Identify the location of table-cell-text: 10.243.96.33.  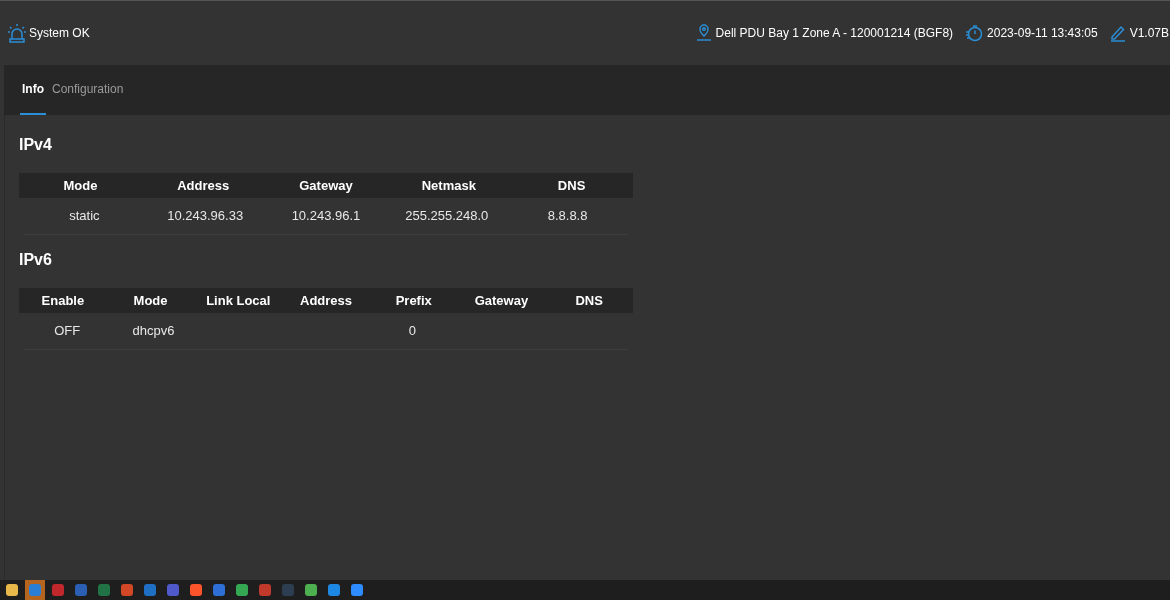
(205, 216).